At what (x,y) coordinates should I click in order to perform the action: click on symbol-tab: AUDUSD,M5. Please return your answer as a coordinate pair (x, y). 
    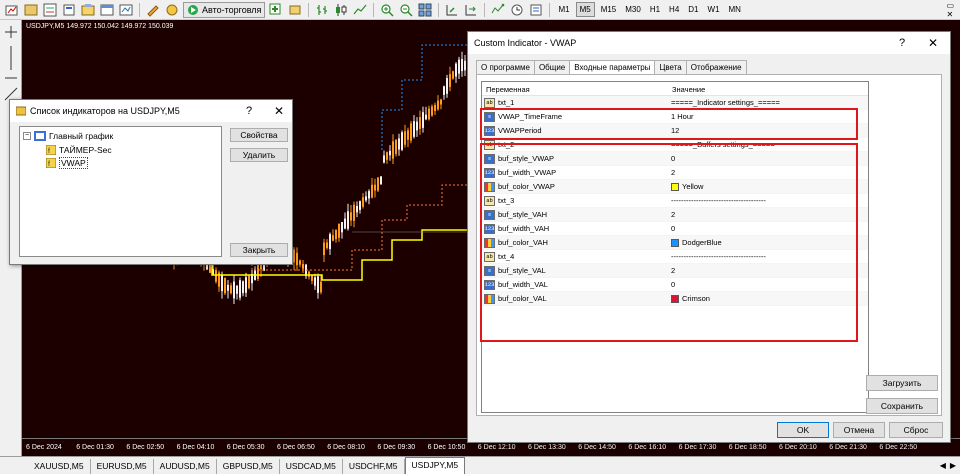
    Looking at the image, I should click on (185, 466).